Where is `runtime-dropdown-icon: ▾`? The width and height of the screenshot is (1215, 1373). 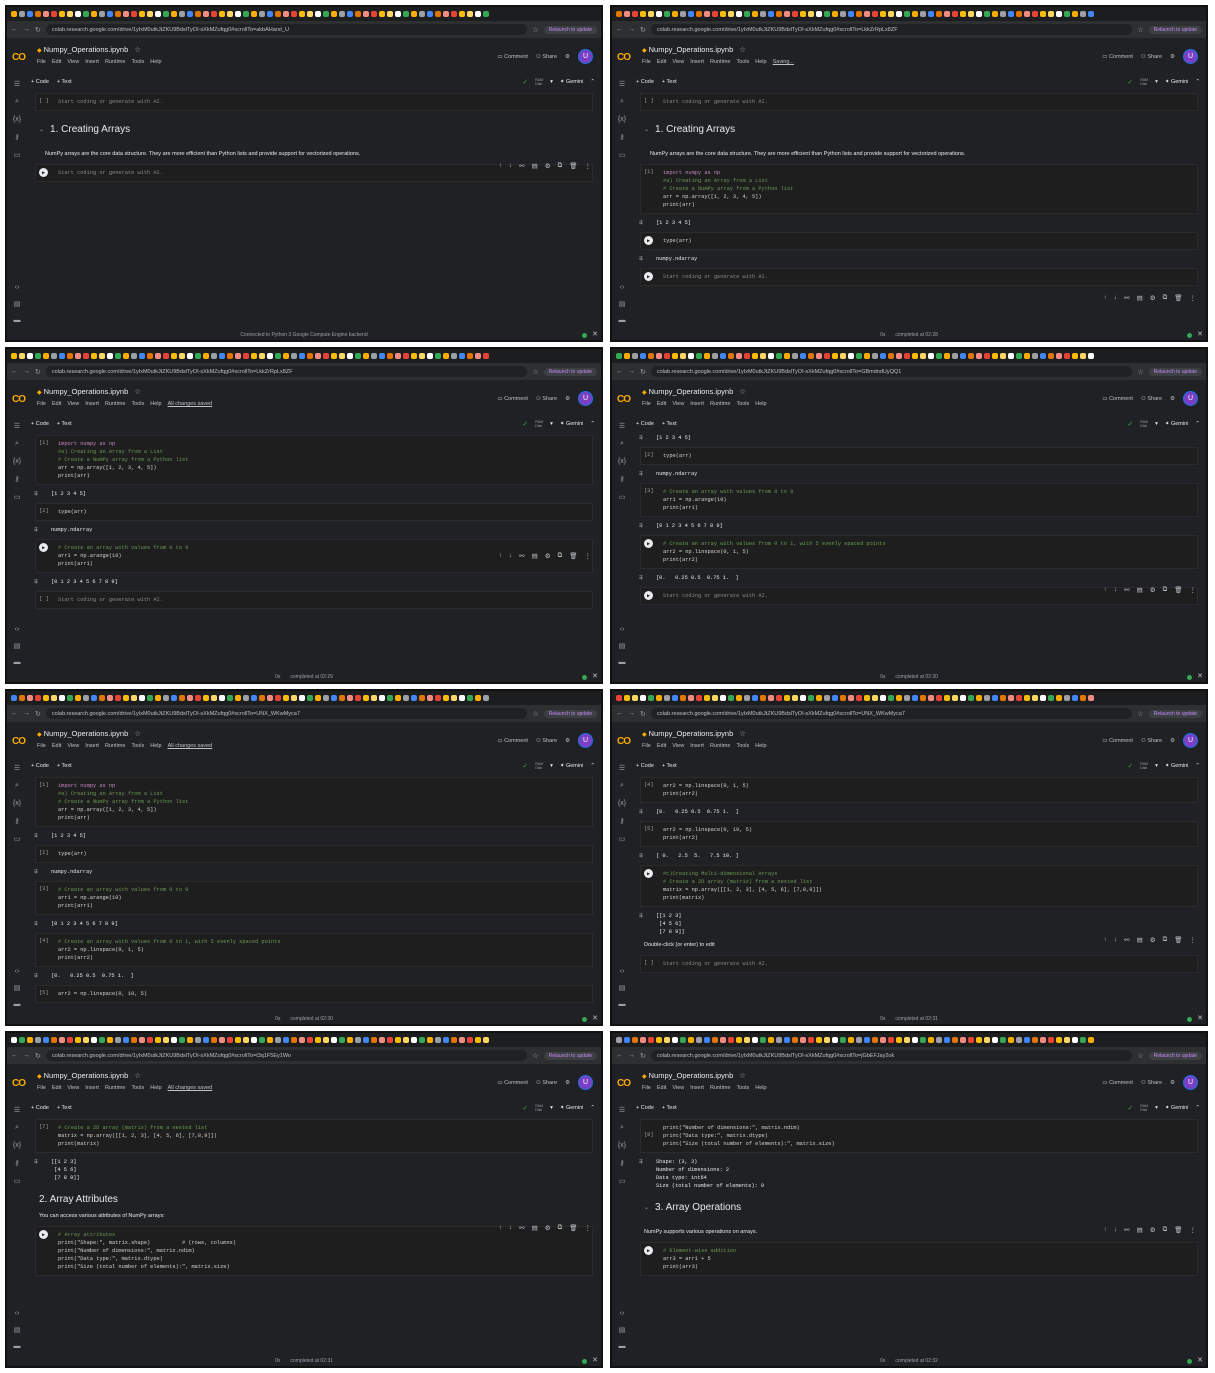 runtime-dropdown-icon: ▾ is located at coordinates (551, 766).